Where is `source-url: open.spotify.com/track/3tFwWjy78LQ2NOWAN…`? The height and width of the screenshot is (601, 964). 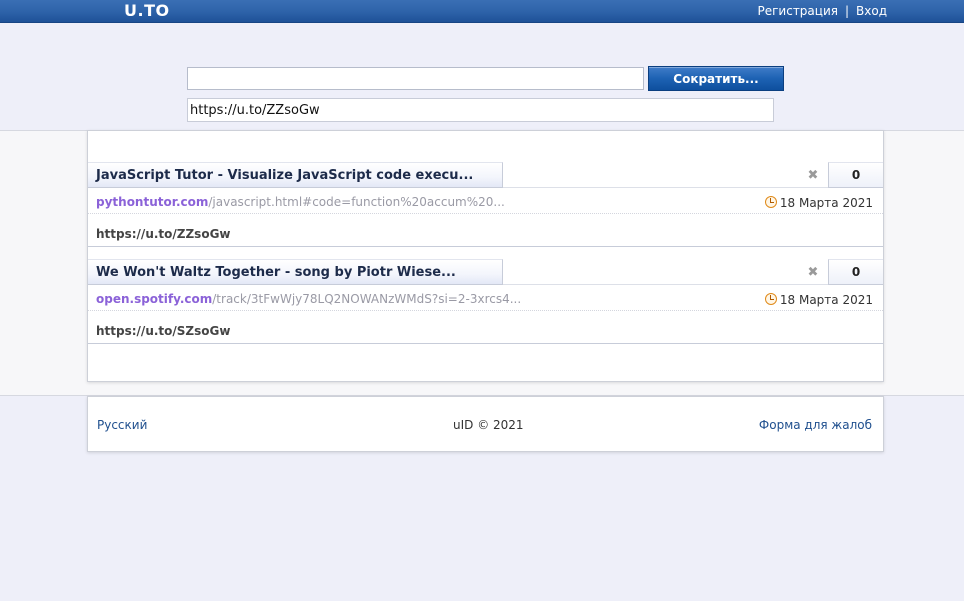
source-url: open.spotify.com/track/3tFwWjy78LQ2NOWAN… is located at coordinates (308, 299).